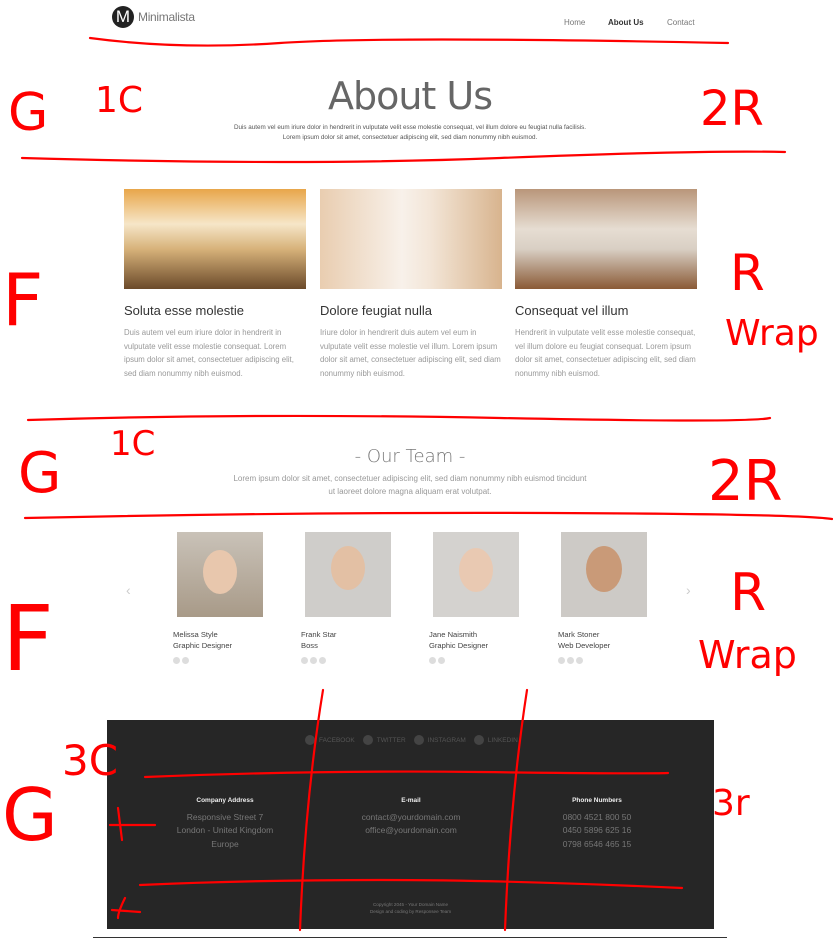 The image size is (833, 939). I want to click on annotation-label: 3C, so click(90, 760).